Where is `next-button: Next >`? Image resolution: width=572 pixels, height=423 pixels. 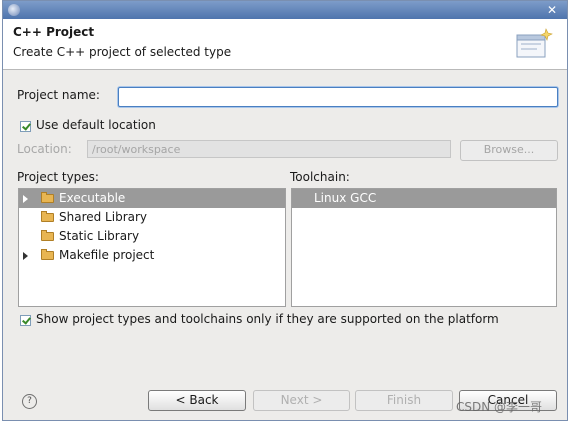 next-button: Next > is located at coordinates (301, 400).